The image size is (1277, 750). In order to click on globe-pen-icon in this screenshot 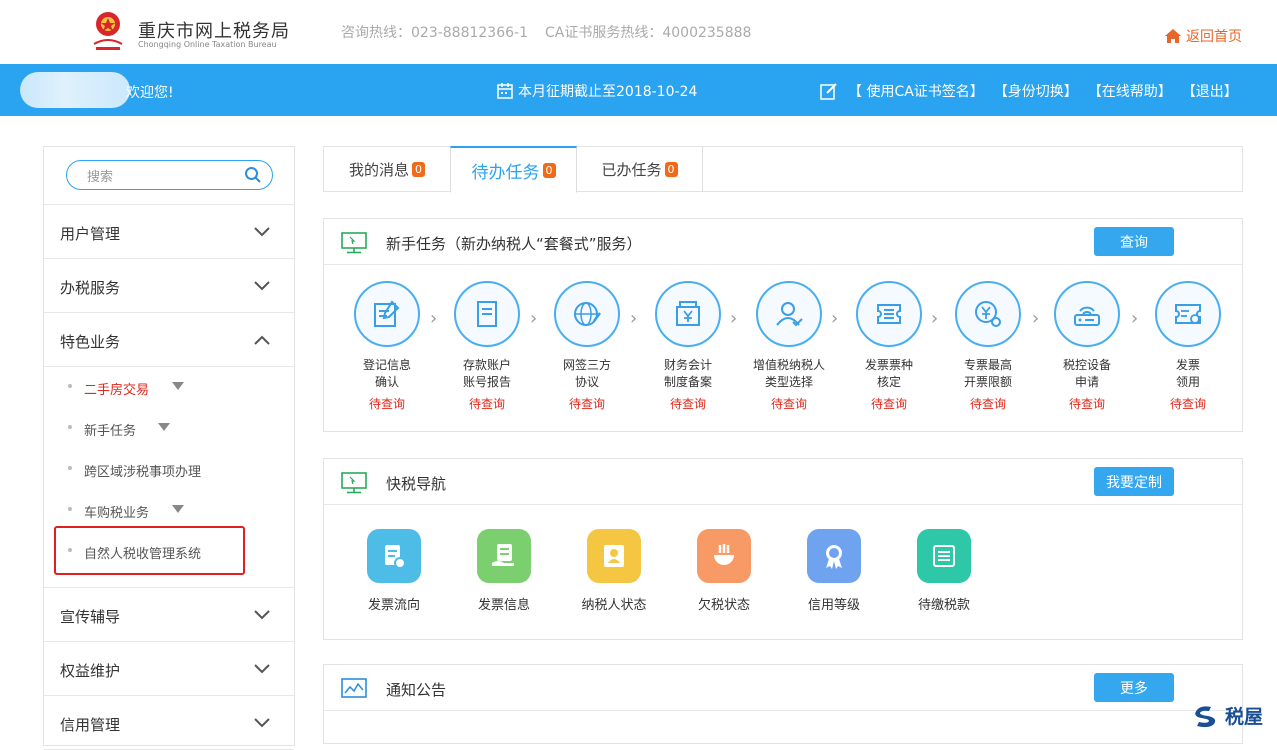, I will do `click(587, 314)`.